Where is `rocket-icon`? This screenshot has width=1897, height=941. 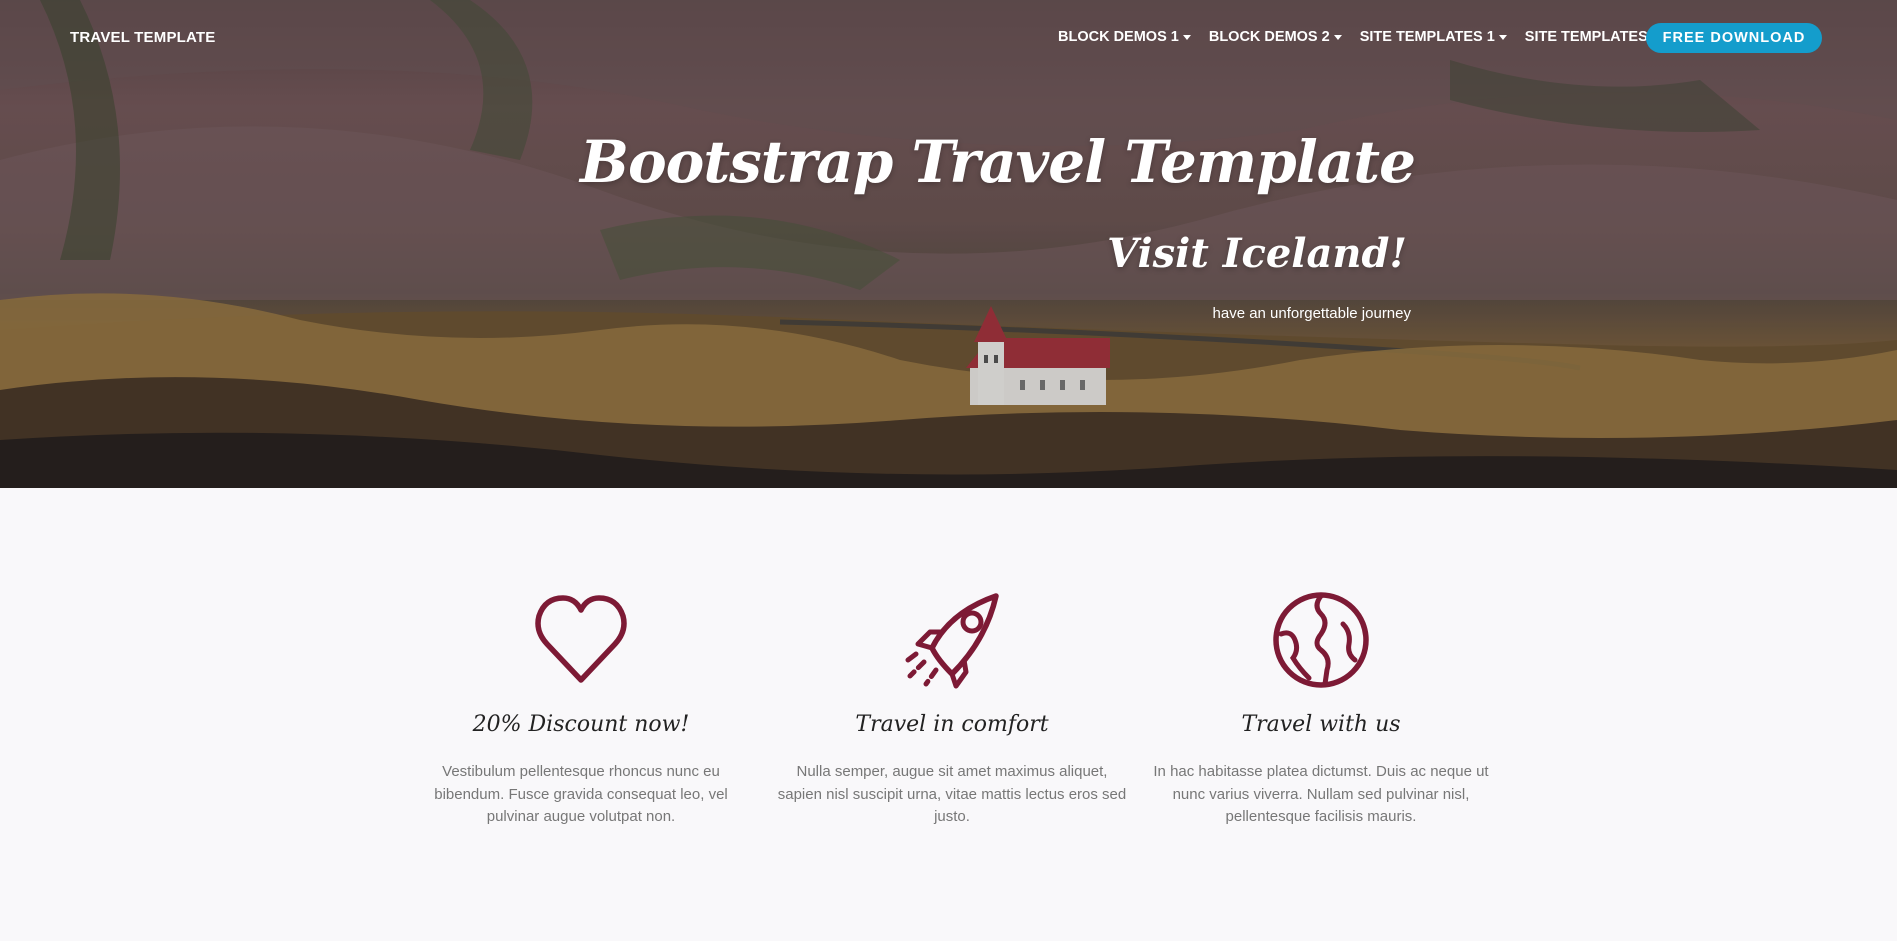
rocket-icon is located at coordinates (952, 641).